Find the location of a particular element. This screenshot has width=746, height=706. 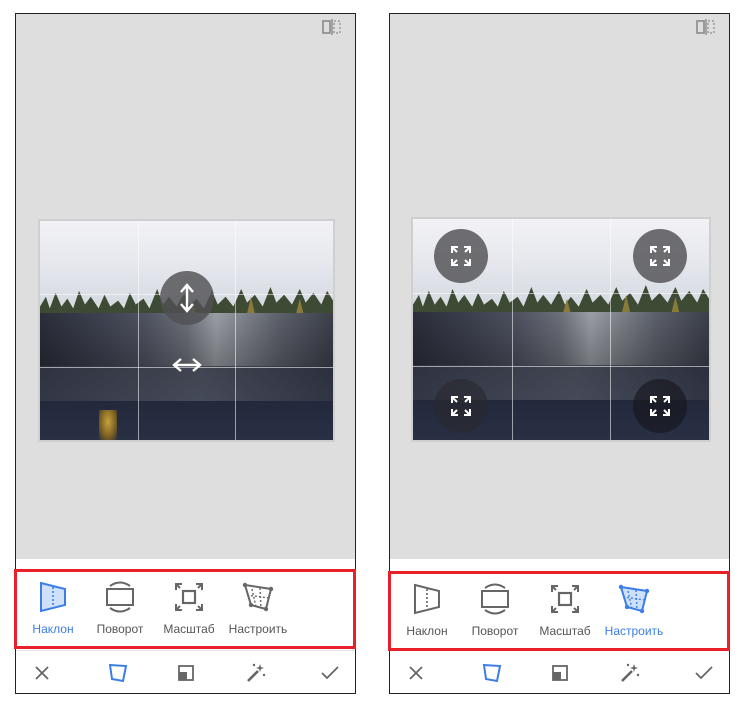

horizontal-arrows-icon is located at coordinates (187, 365).